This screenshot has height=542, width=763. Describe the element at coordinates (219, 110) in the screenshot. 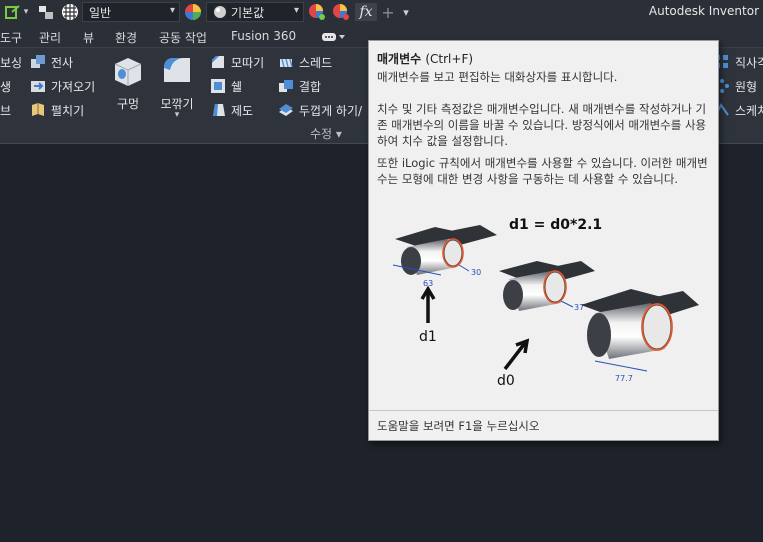

I see `draft-icon` at that location.